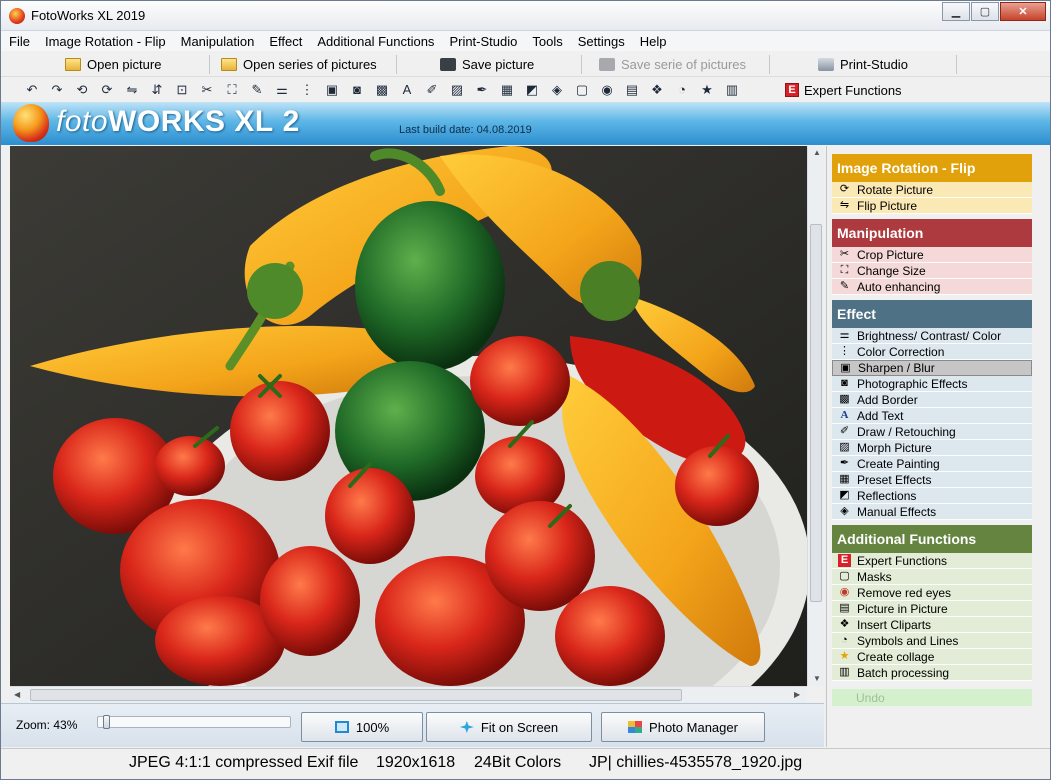  Describe the element at coordinates (32, 90) in the screenshot. I see `rotate-left-icon: ↶` at that location.